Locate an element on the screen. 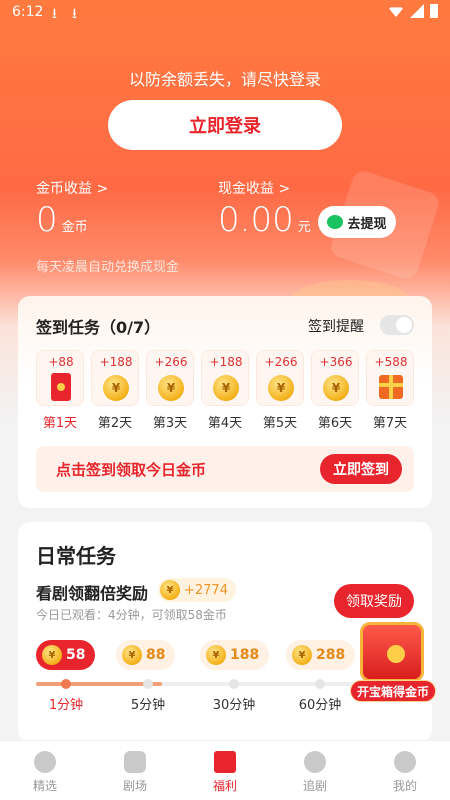 The height and width of the screenshot is (800, 450). treasure-chest-icon is located at coordinates (392, 652).